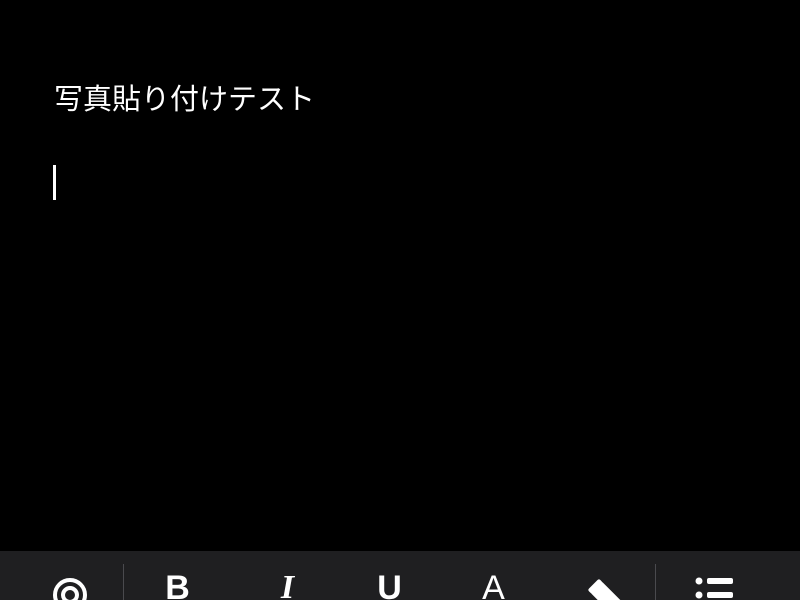  What do you see at coordinates (70, 589) in the screenshot?
I see `camera-icon` at bounding box center [70, 589].